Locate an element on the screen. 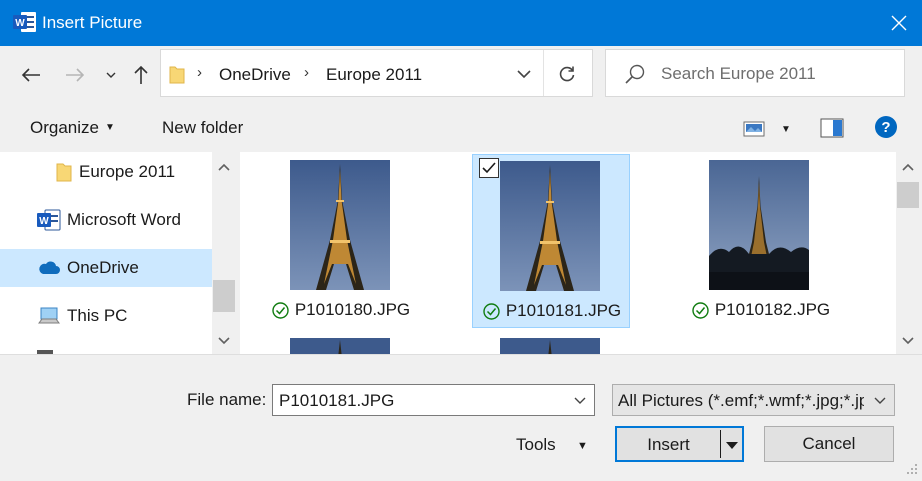  address-bar: › OneDrive › Europe 2011 is located at coordinates (376, 73).